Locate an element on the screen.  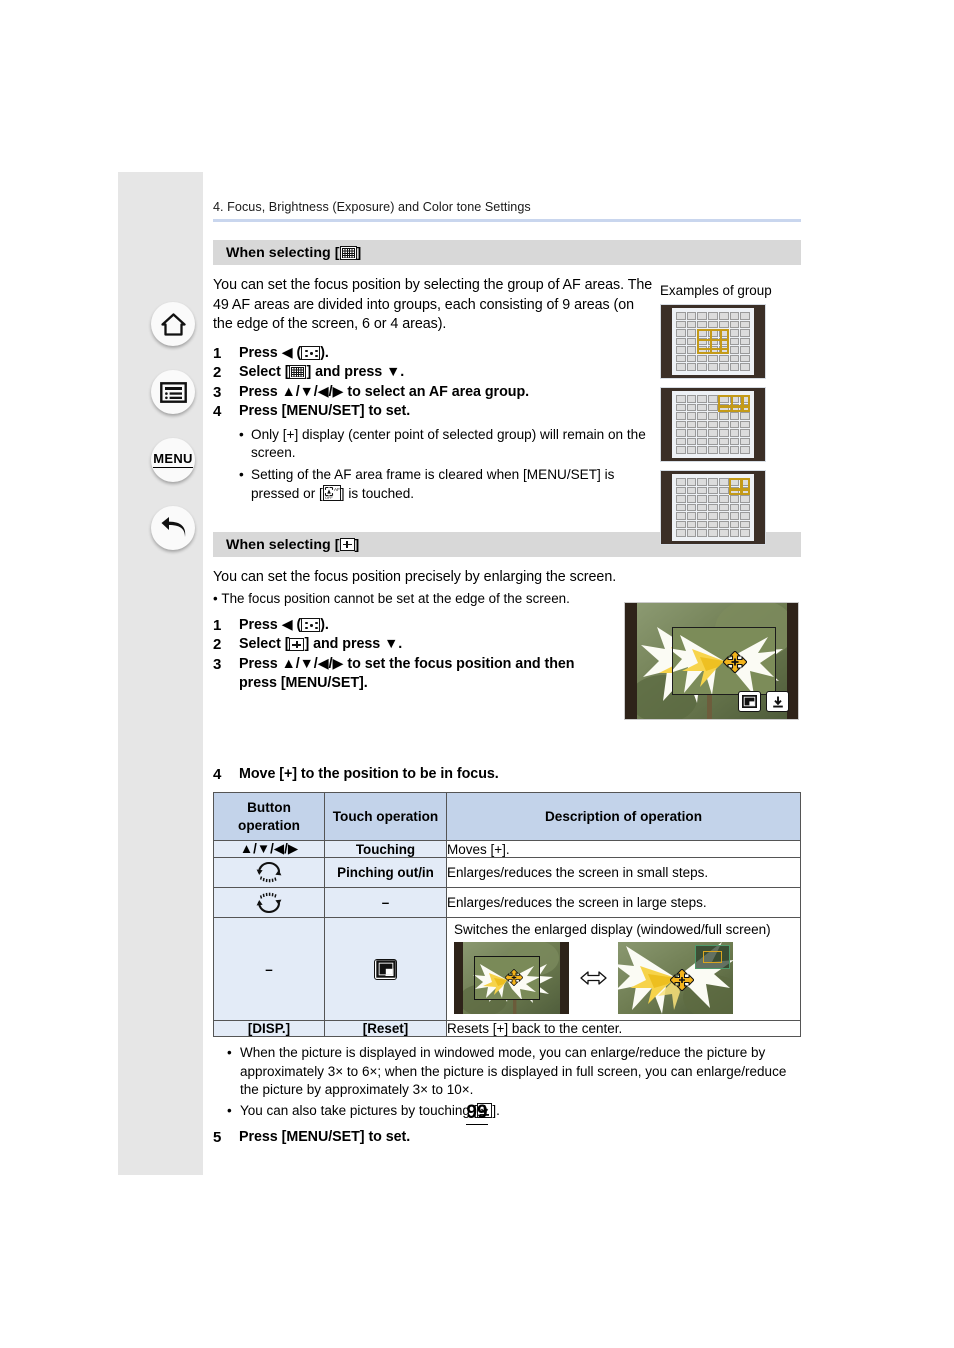
pinpoint-focus-screenshot is located at coordinates (711, 661).